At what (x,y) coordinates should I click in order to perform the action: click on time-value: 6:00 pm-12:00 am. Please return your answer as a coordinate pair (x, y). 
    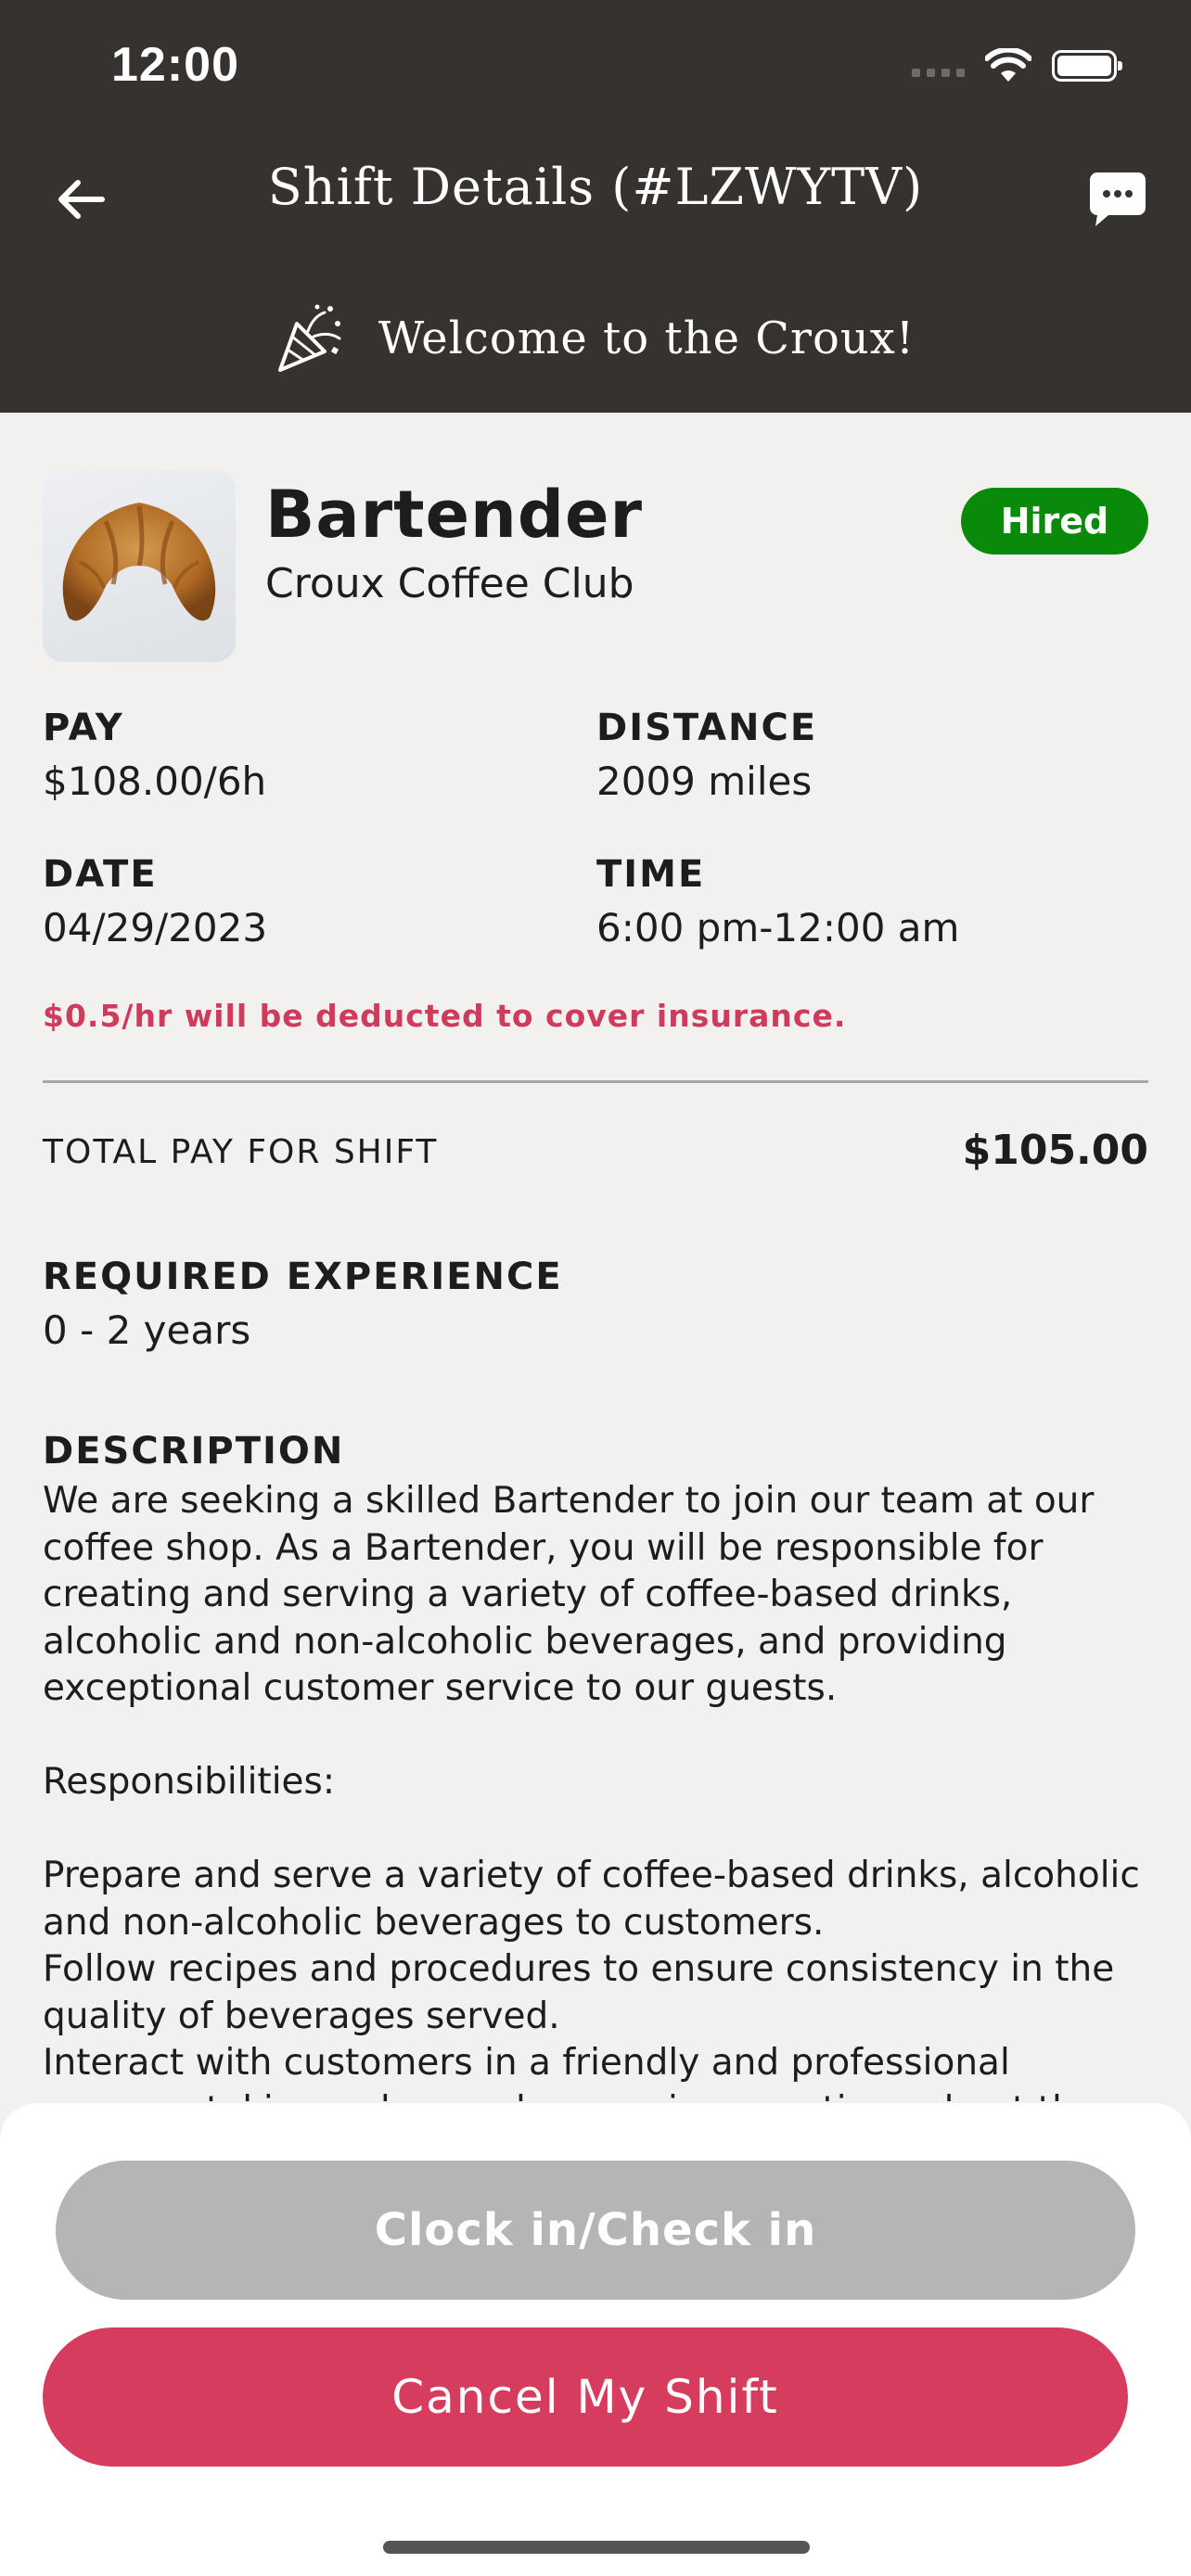
    Looking at the image, I should click on (778, 927).